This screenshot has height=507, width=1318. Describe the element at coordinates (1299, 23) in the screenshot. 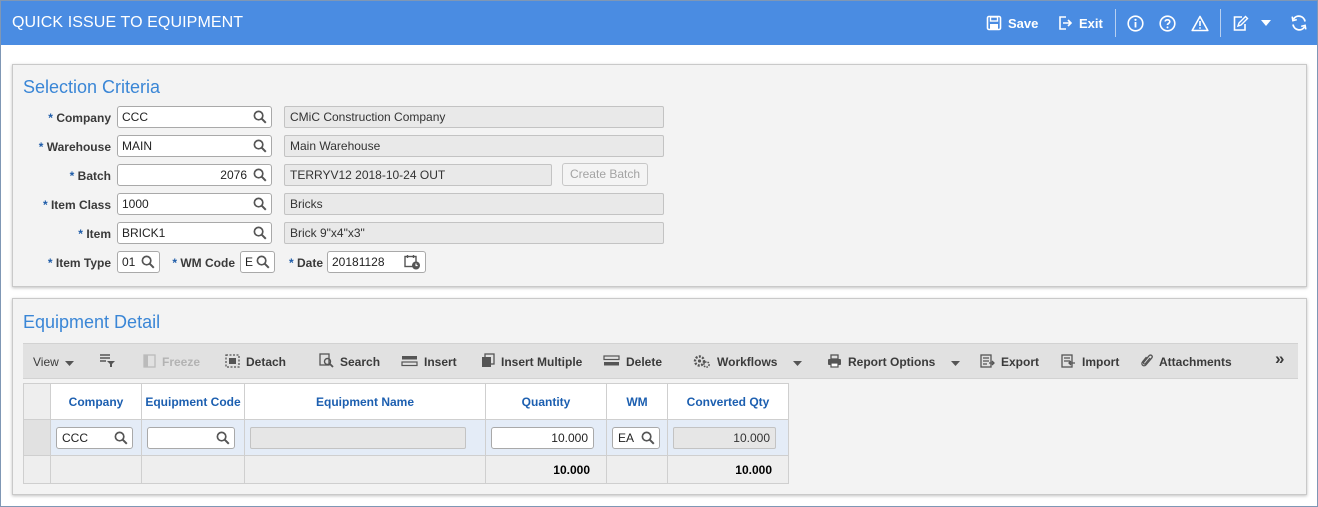

I see `refresh-icon` at that location.